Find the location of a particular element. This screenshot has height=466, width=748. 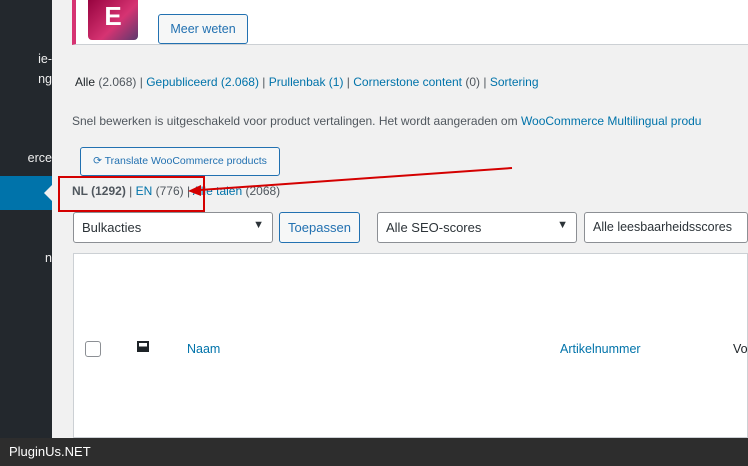

seo-score-select: Alle SEO-scores ▼ is located at coordinates (477, 227).